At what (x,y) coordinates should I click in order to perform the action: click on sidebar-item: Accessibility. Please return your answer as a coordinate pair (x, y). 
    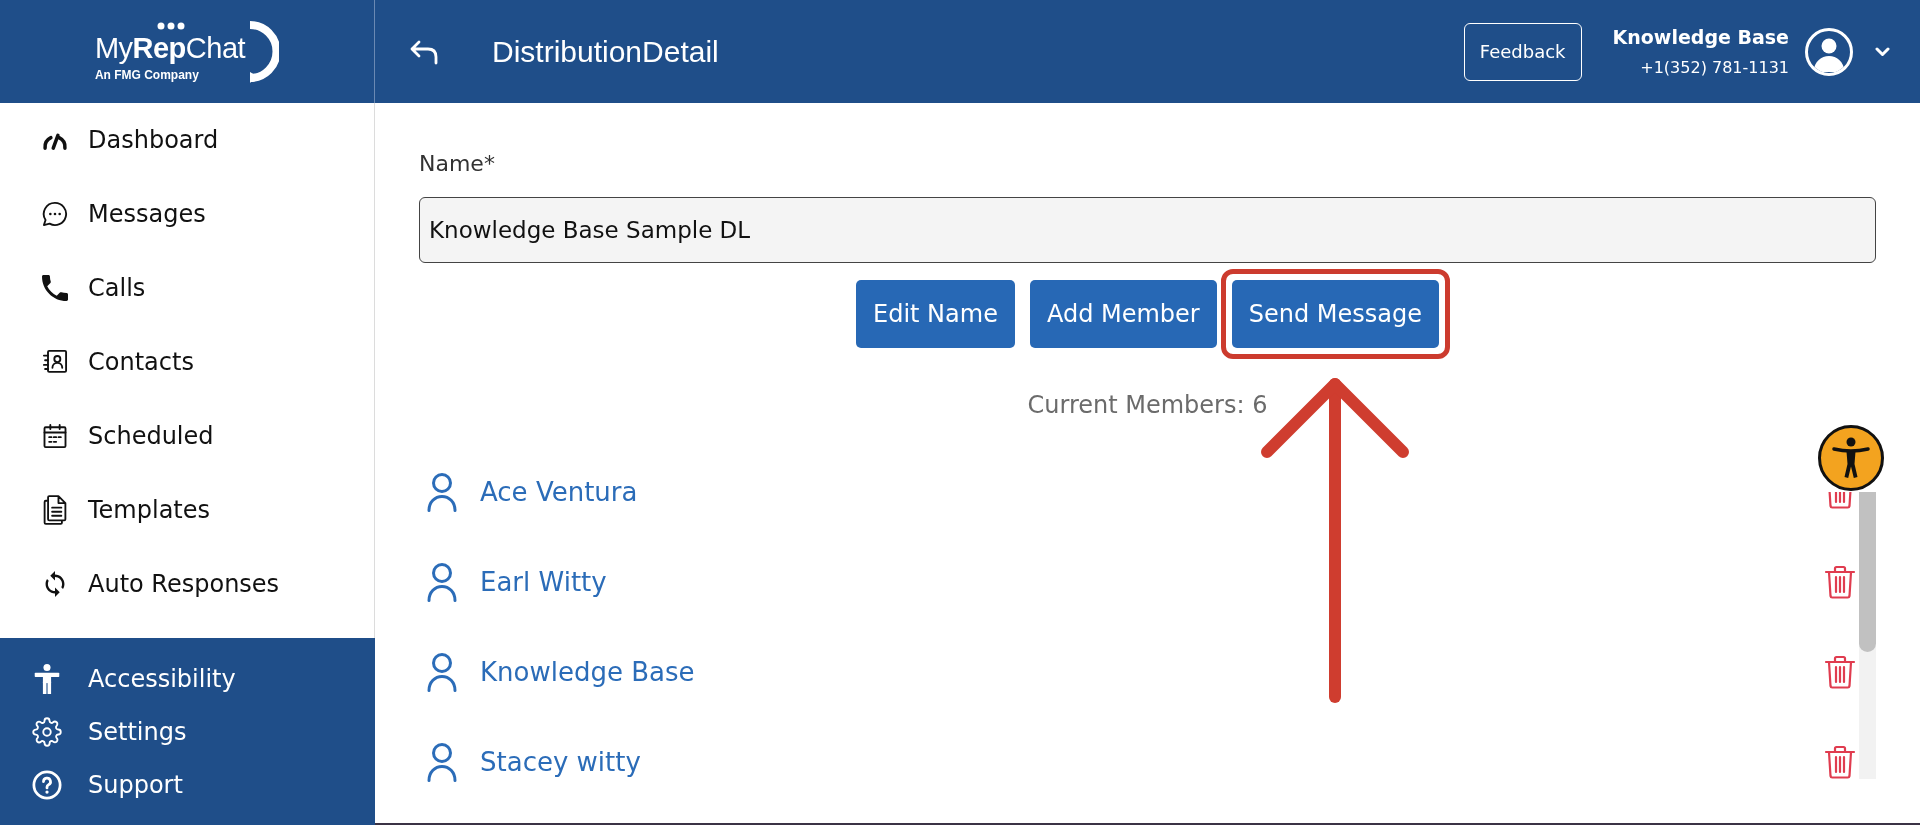
    Looking at the image, I should click on (187, 678).